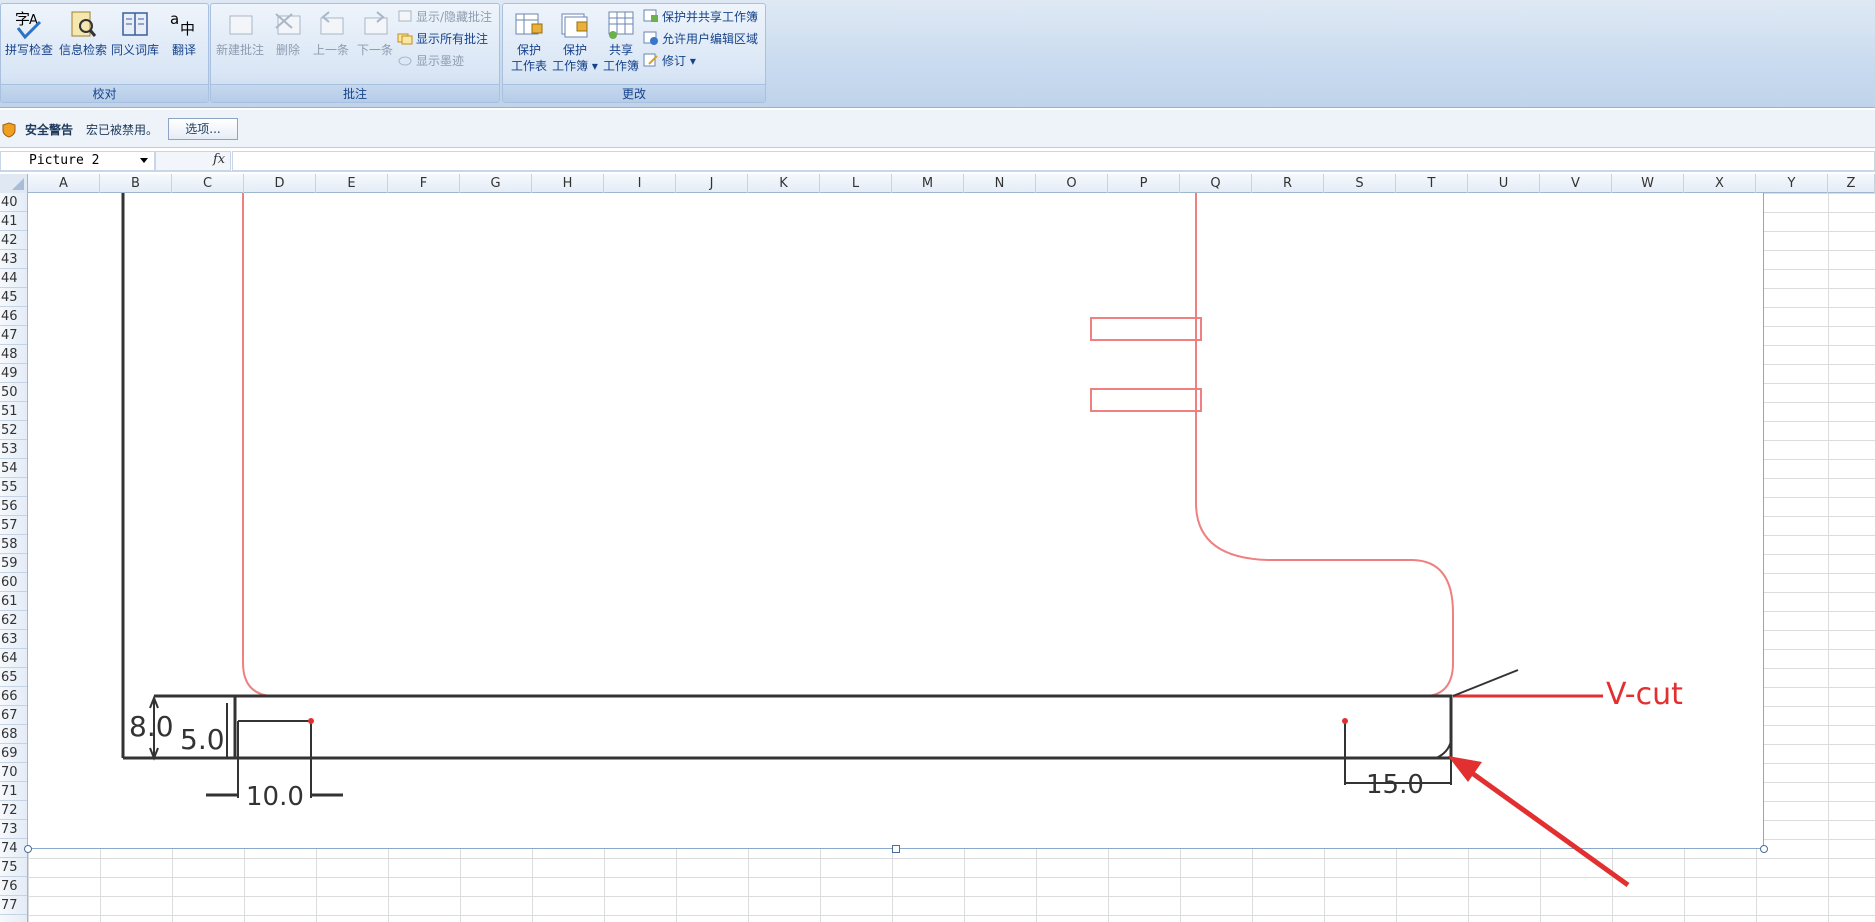  What do you see at coordinates (136, 183) in the screenshot?
I see `column-header-b: B` at bounding box center [136, 183].